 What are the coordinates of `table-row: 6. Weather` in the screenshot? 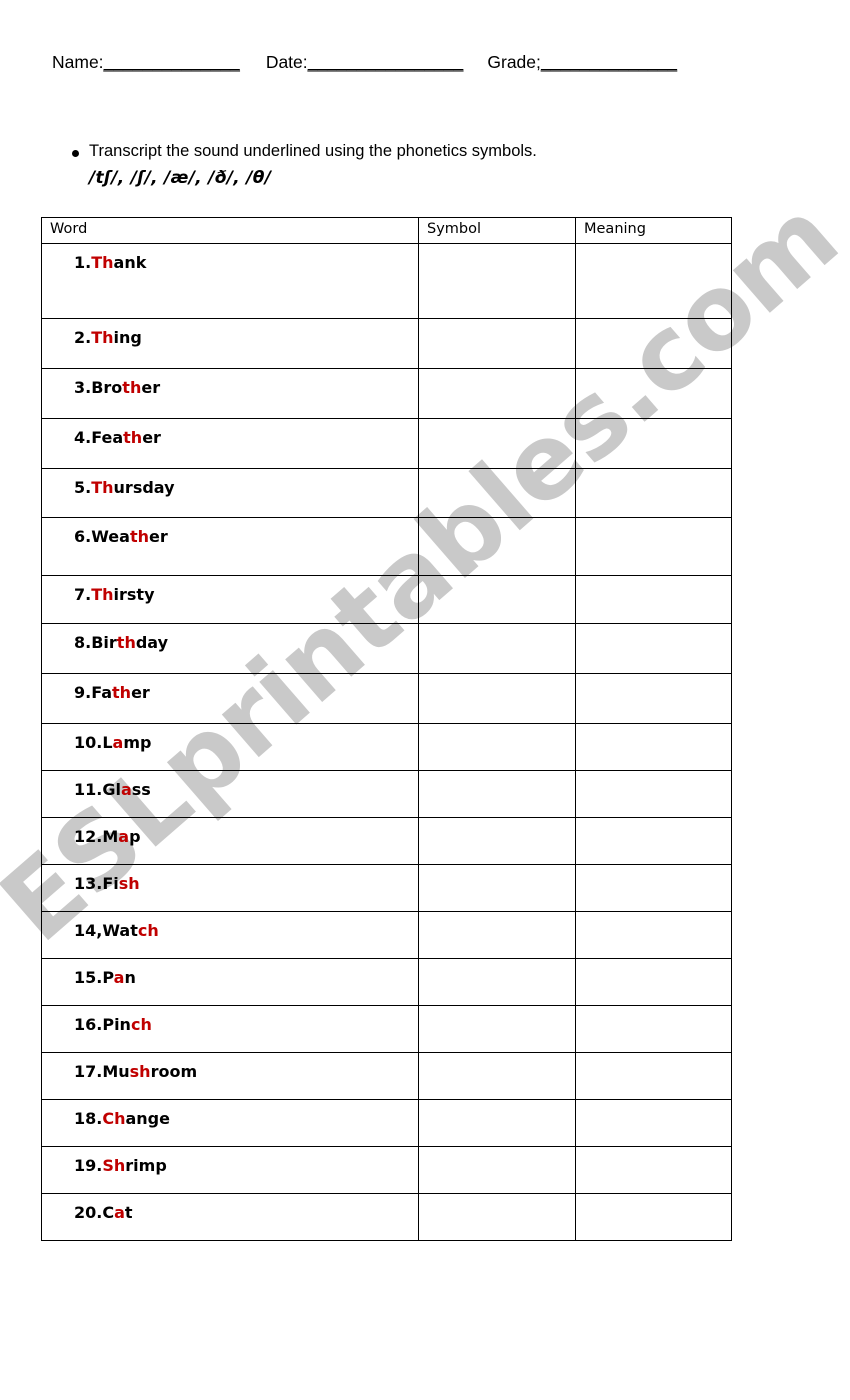 It's located at (386, 546).